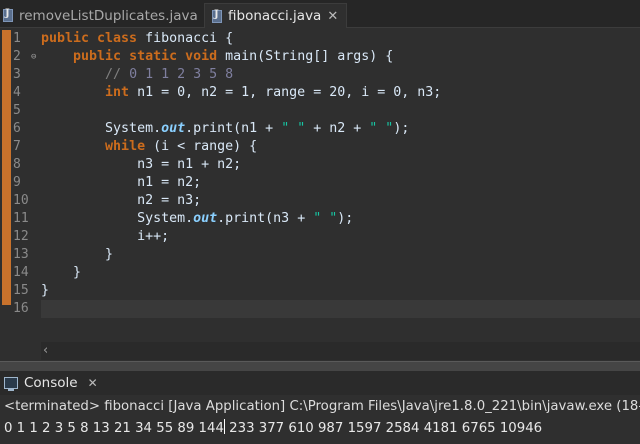 The width and height of the screenshot is (640, 444). I want to click on code-line: public static void main(String[] args) {, so click(217, 57).